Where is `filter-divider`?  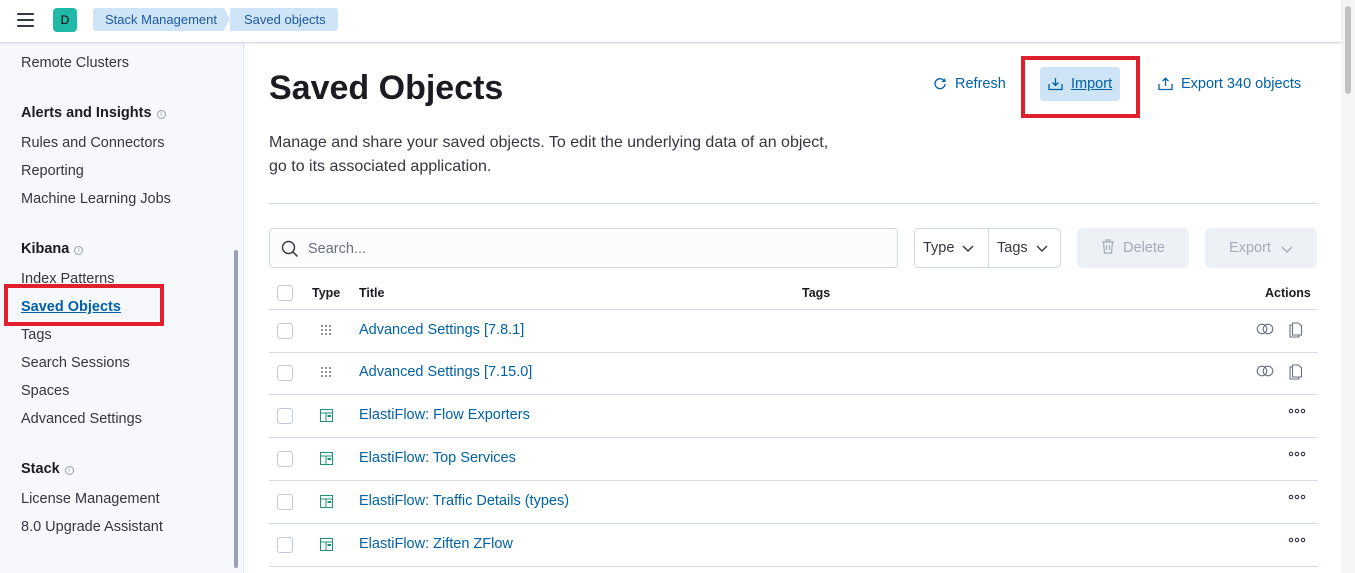 filter-divider is located at coordinates (988, 248).